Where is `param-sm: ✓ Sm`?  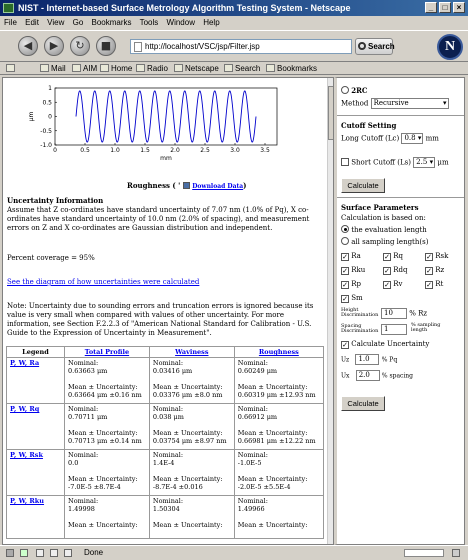 param-sm: ✓ Sm is located at coordinates (352, 298).